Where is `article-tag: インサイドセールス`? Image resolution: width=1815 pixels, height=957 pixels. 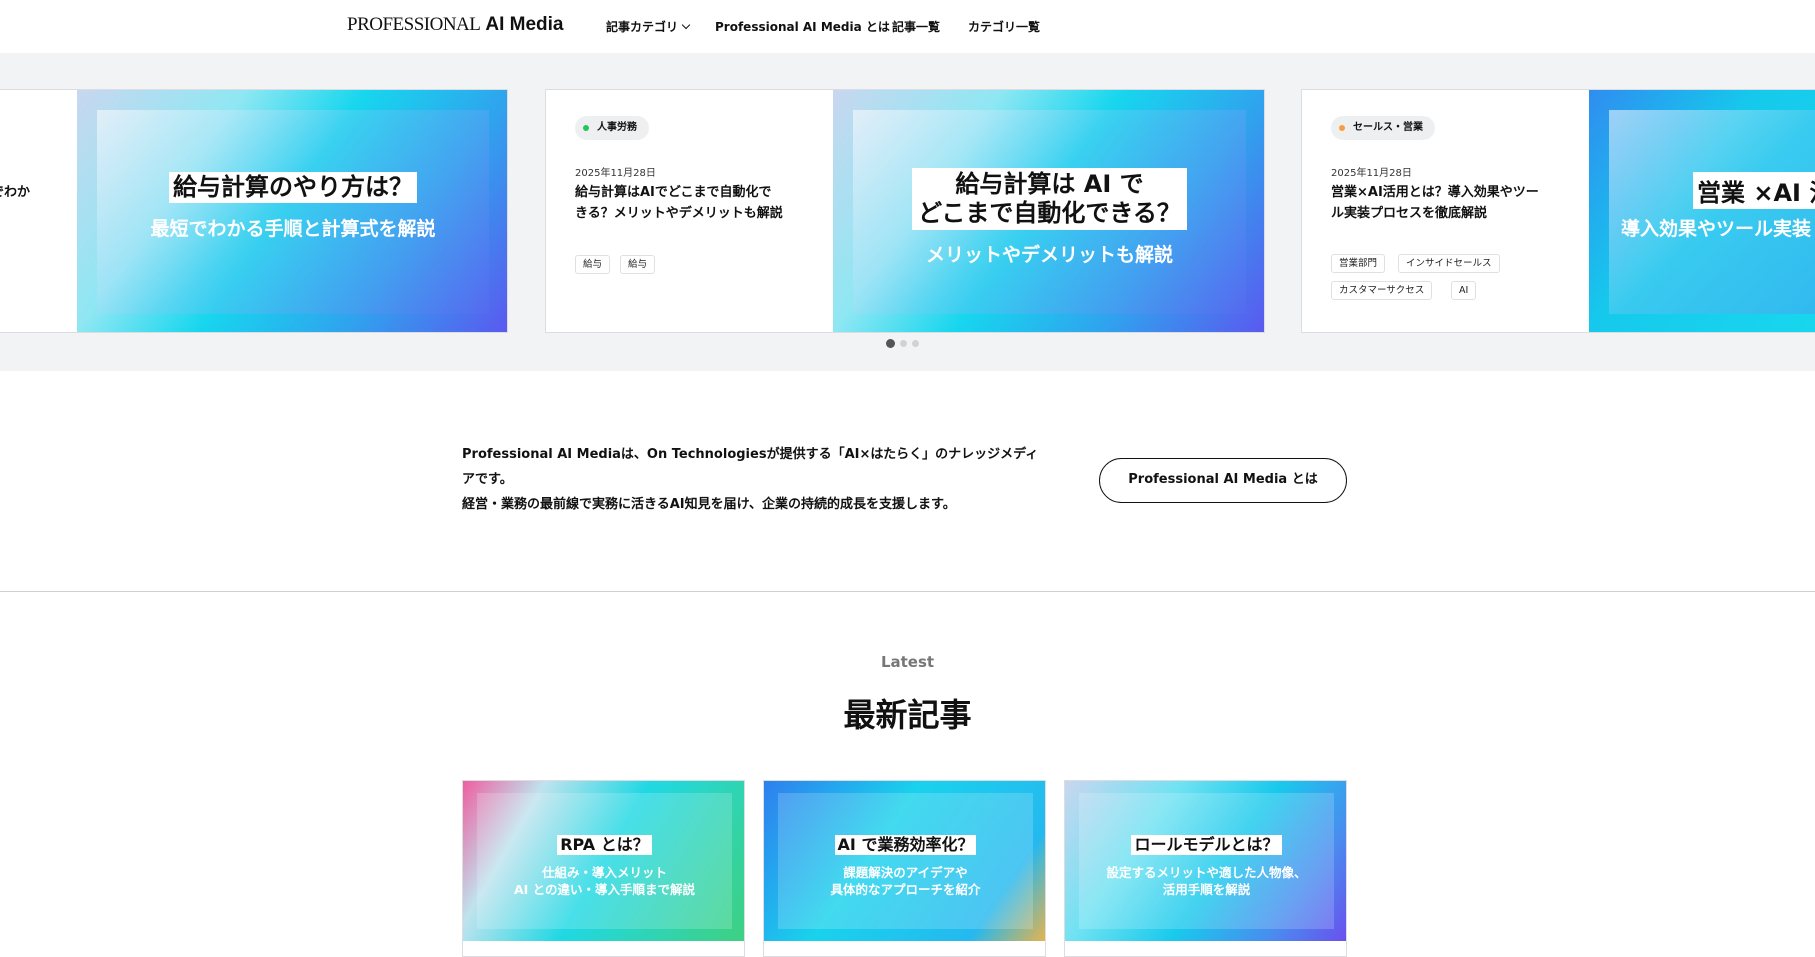 article-tag: インサイドセールス is located at coordinates (1449, 263).